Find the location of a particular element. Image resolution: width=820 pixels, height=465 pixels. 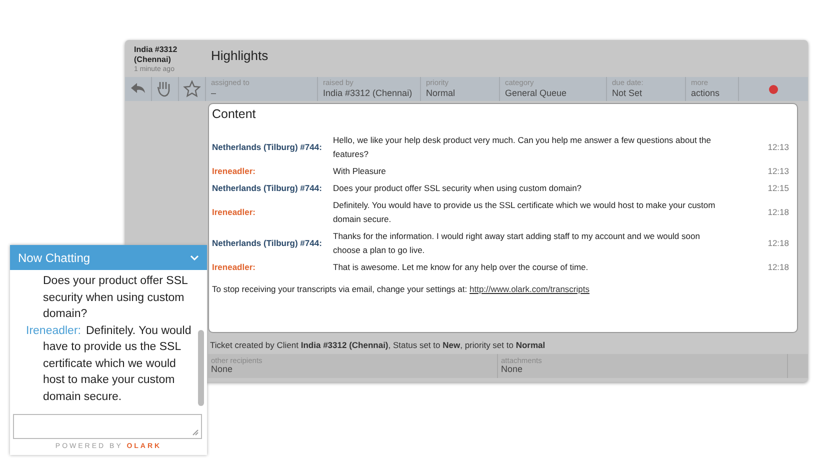

message-input is located at coordinates (107, 426).